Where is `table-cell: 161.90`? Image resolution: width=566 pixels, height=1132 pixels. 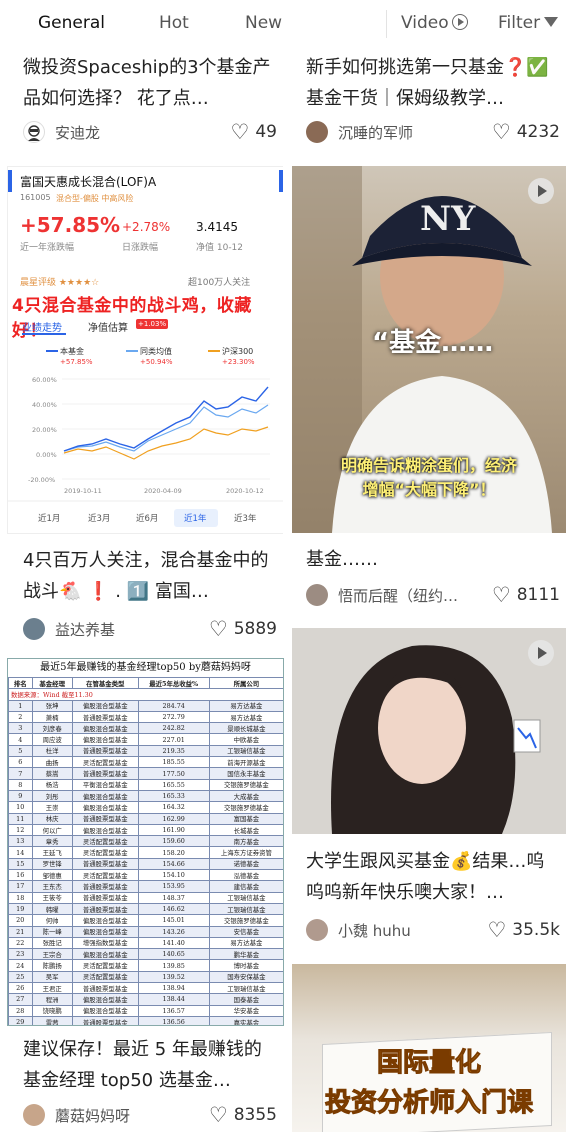
table-cell: 161.90 is located at coordinates (173, 830).